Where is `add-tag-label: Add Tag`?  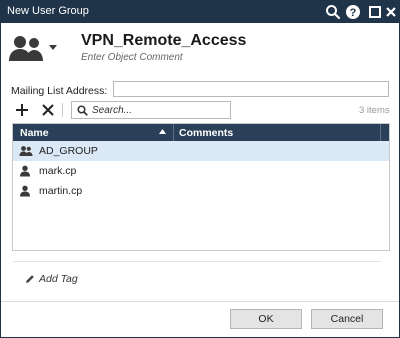 add-tag-label: Add Tag is located at coordinates (58, 279).